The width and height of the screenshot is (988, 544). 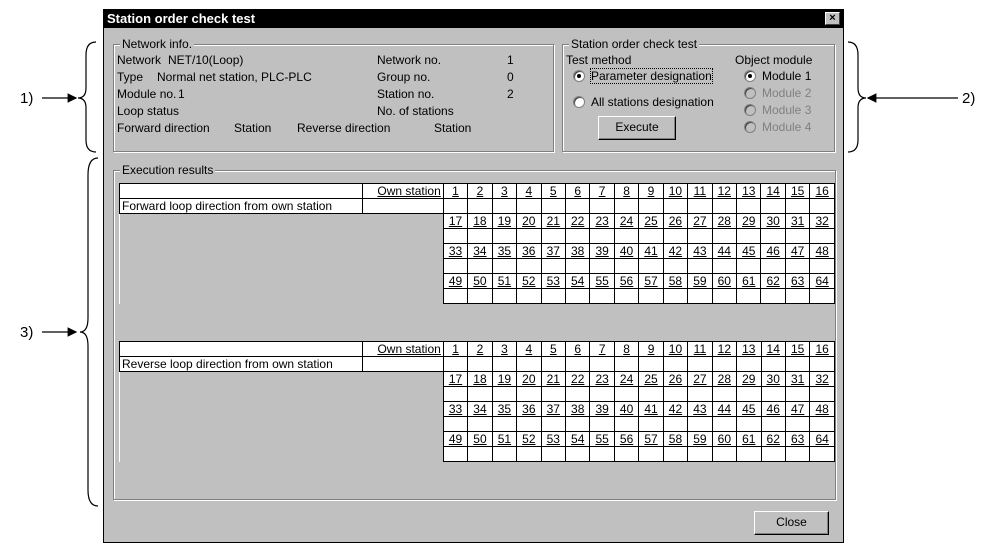 I want to click on forward-station-label: Station, so click(x=253, y=128).